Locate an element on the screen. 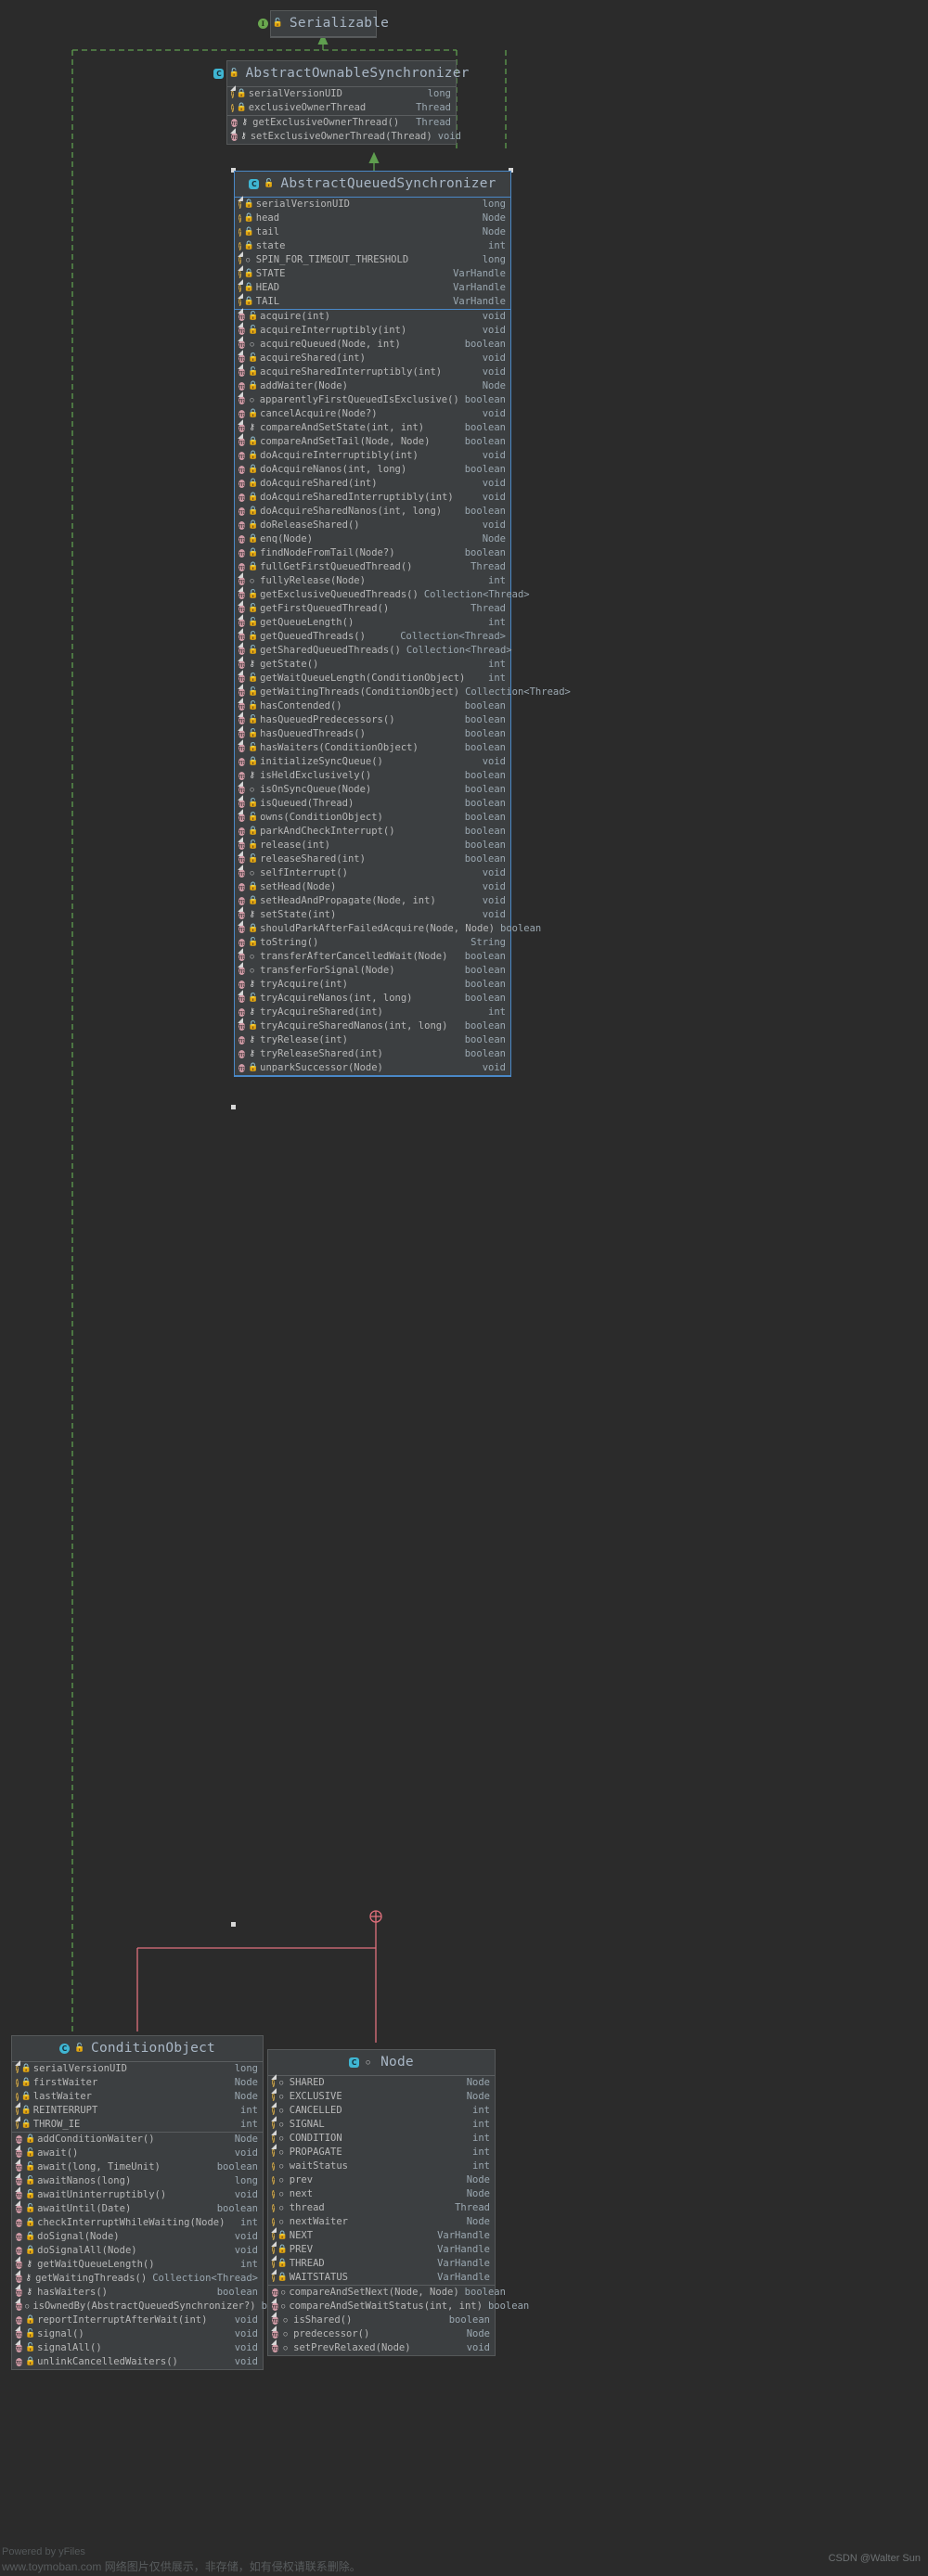  member-row: m addWaiter(Node) Node is located at coordinates (373, 386).